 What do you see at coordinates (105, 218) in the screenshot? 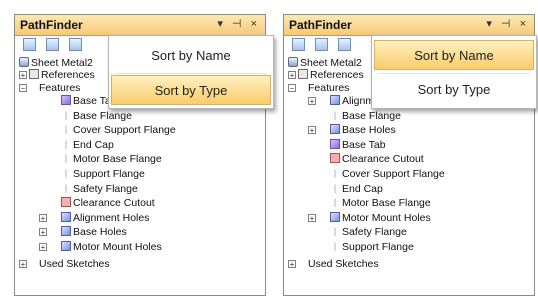
I see `feature-item: Alignment Holes` at bounding box center [105, 218].